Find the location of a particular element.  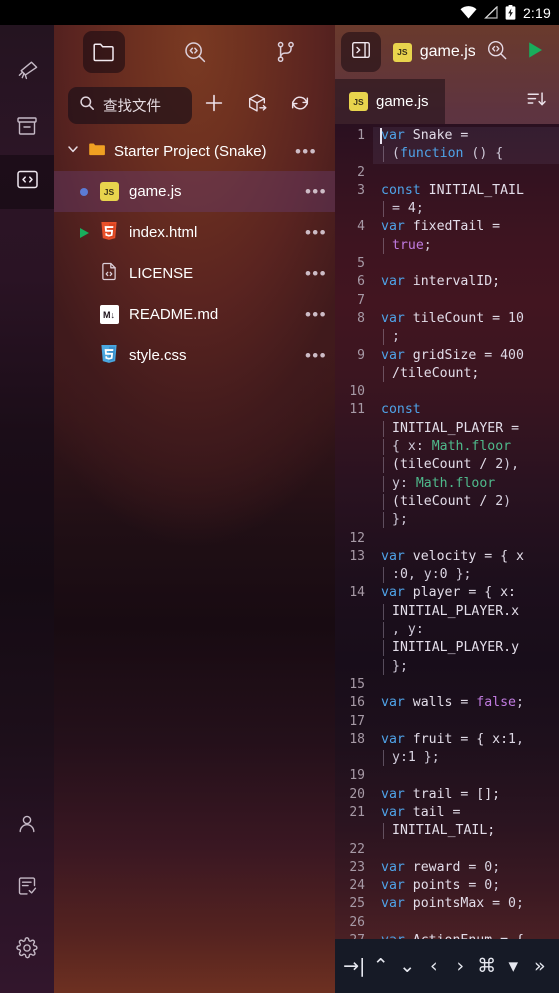

code-line-3-wrap: = 4; is located at coordinates (470, 209).